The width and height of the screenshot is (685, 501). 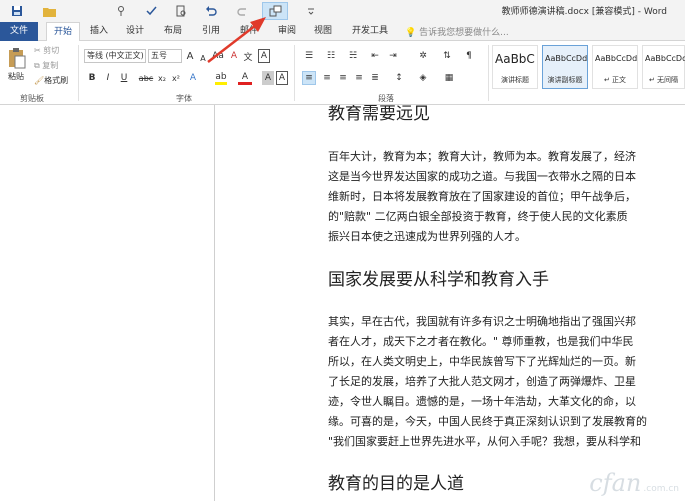 What do you see at coordinates (309, 56) in the screenshot?
I see `bullets-icon: ☰` at bounding box center [309, 56].